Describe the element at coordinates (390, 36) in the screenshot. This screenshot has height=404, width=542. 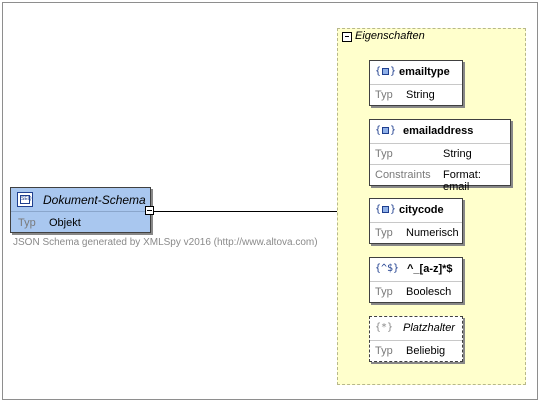
I see `properties-label: Eigenschaften` at that location.